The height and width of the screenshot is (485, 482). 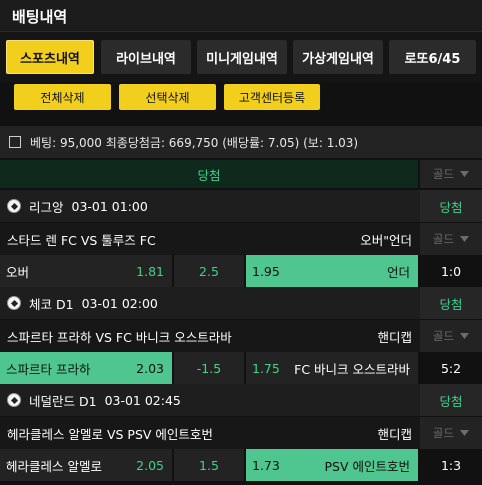 What do you see at coordinates (54, 466) in the screenshot?
I see `home-label: 헤라클레스 알멜로` at bounding box center [54, 466].